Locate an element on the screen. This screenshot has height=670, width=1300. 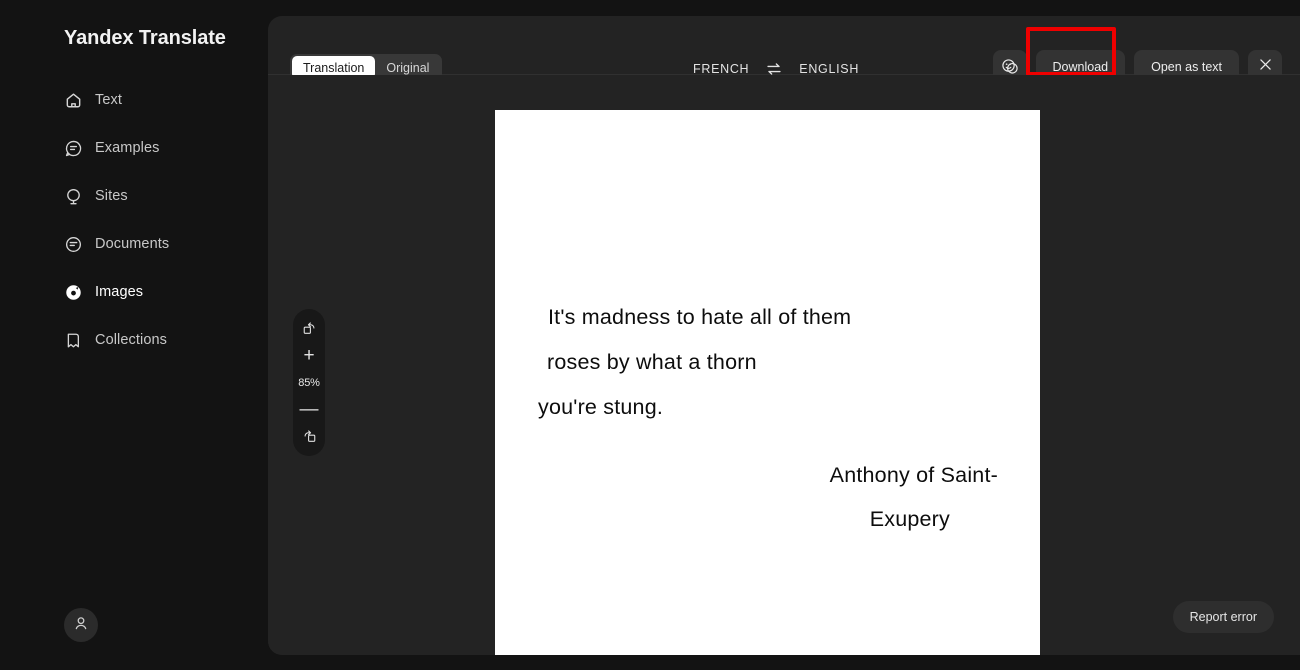
sidebar-item-examples: Examples is located at coordinates (134, 148).